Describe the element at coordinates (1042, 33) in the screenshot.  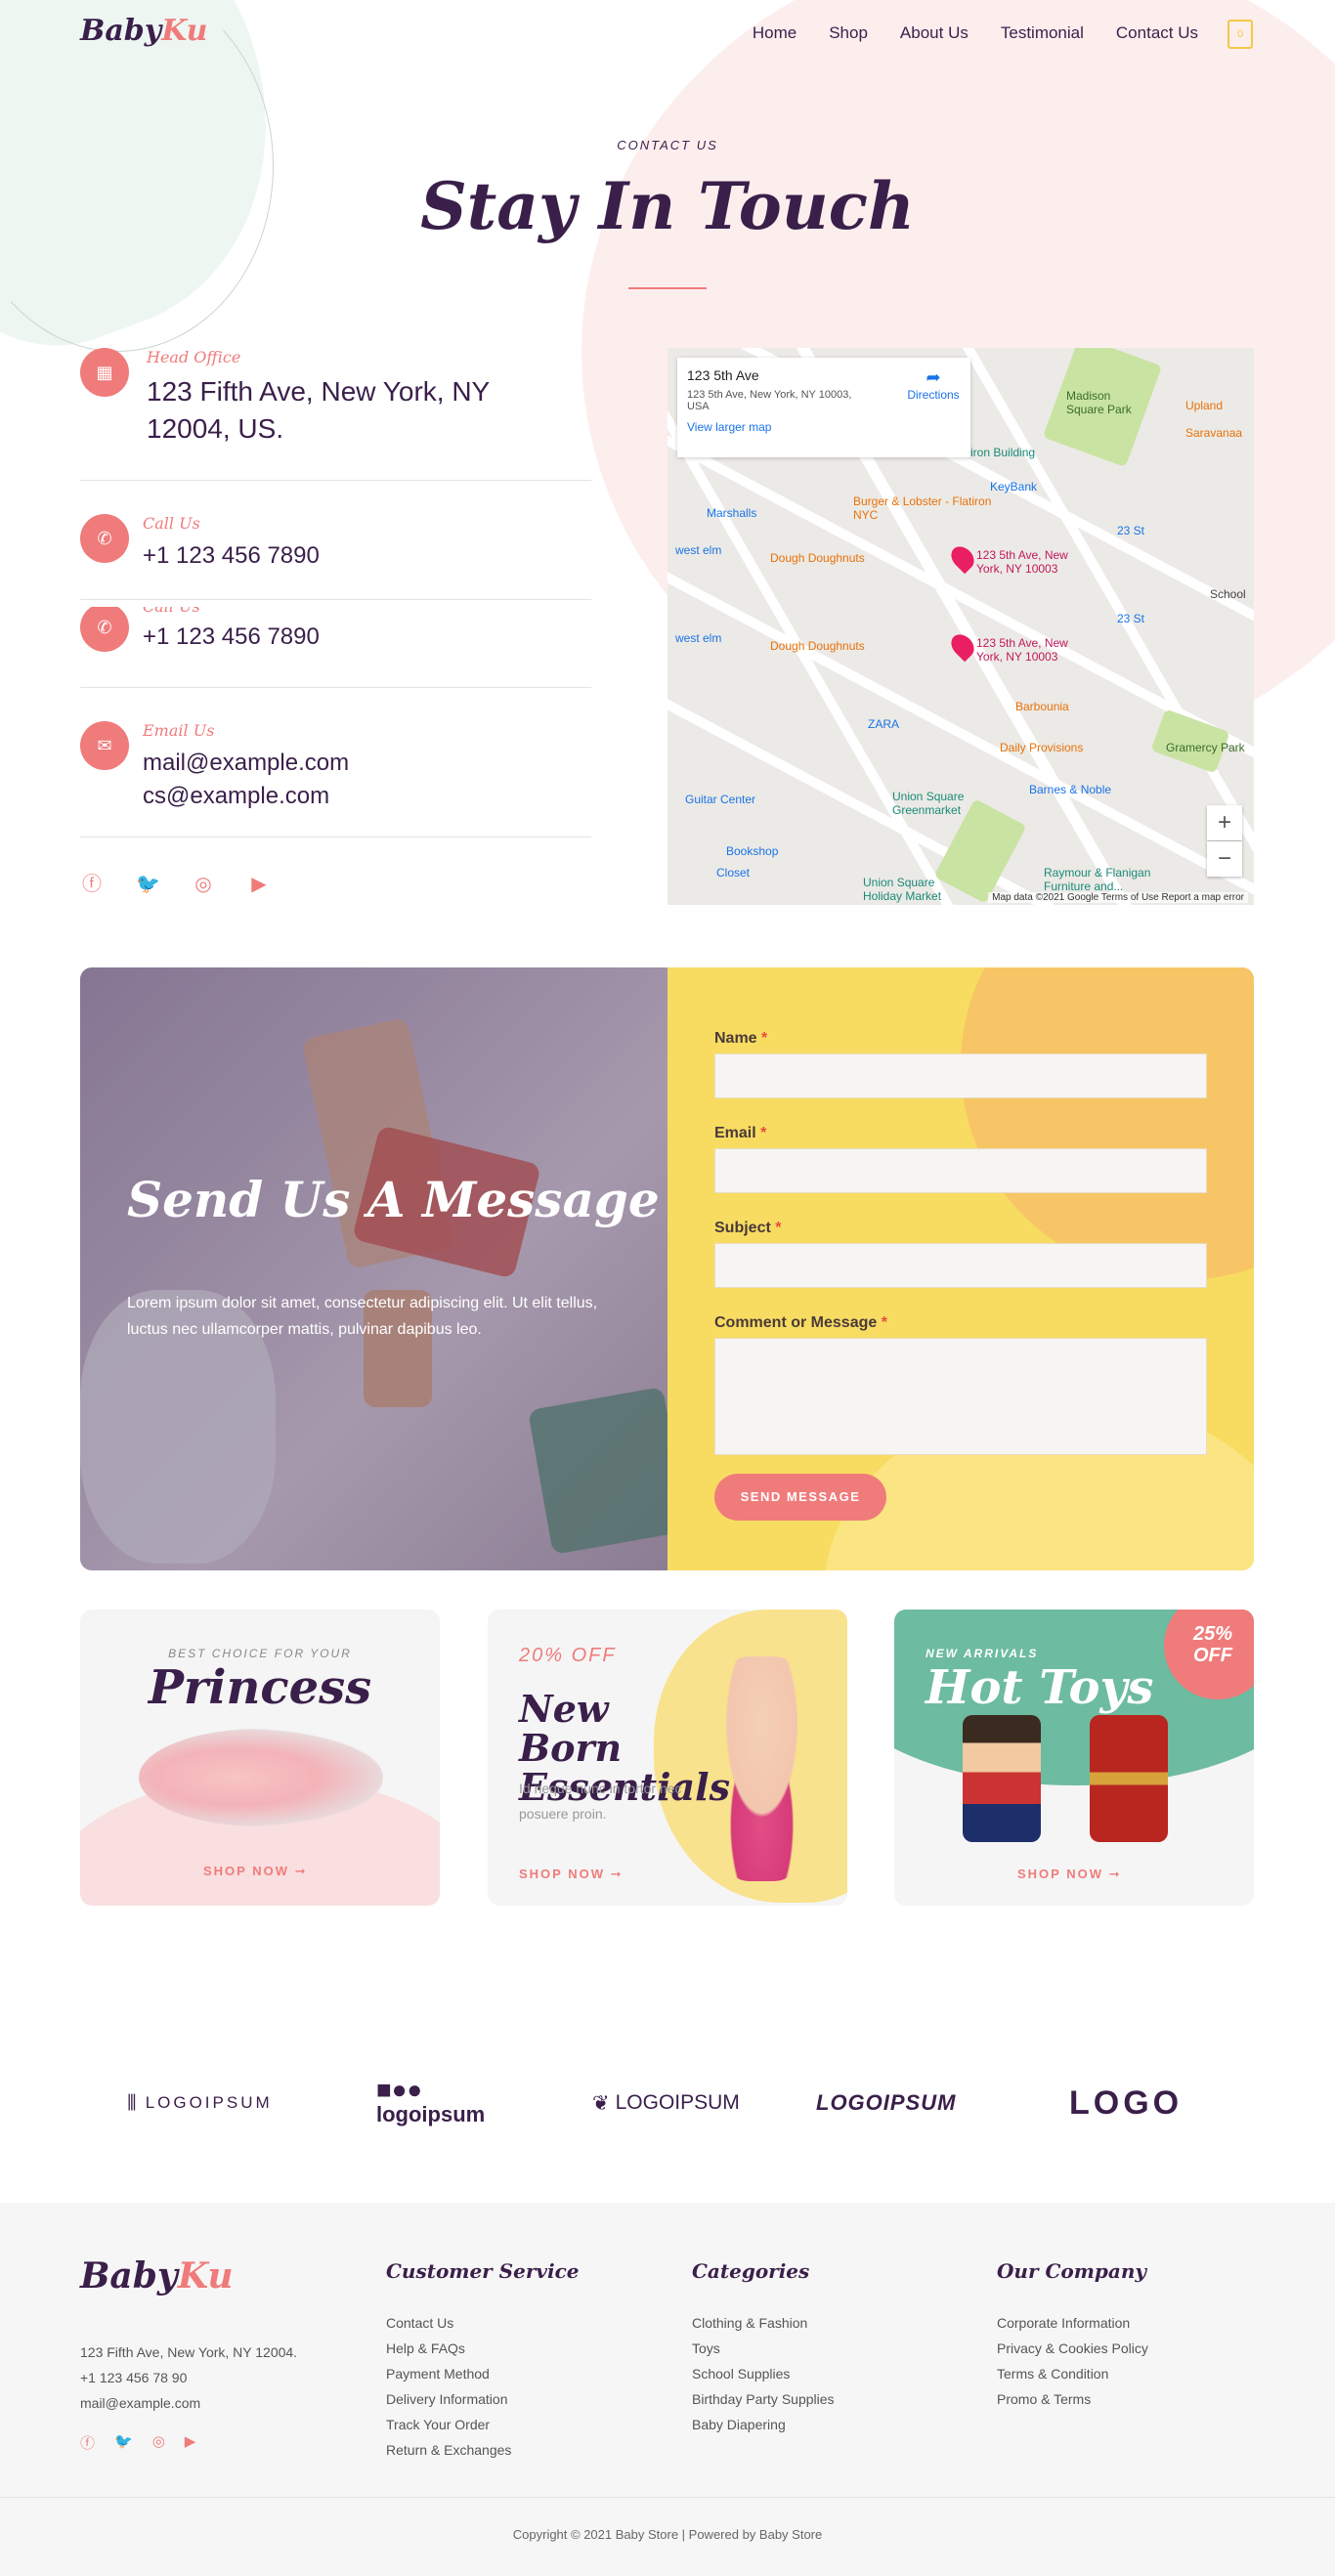
I see `nav-testimonial: Testimonial` at that location.